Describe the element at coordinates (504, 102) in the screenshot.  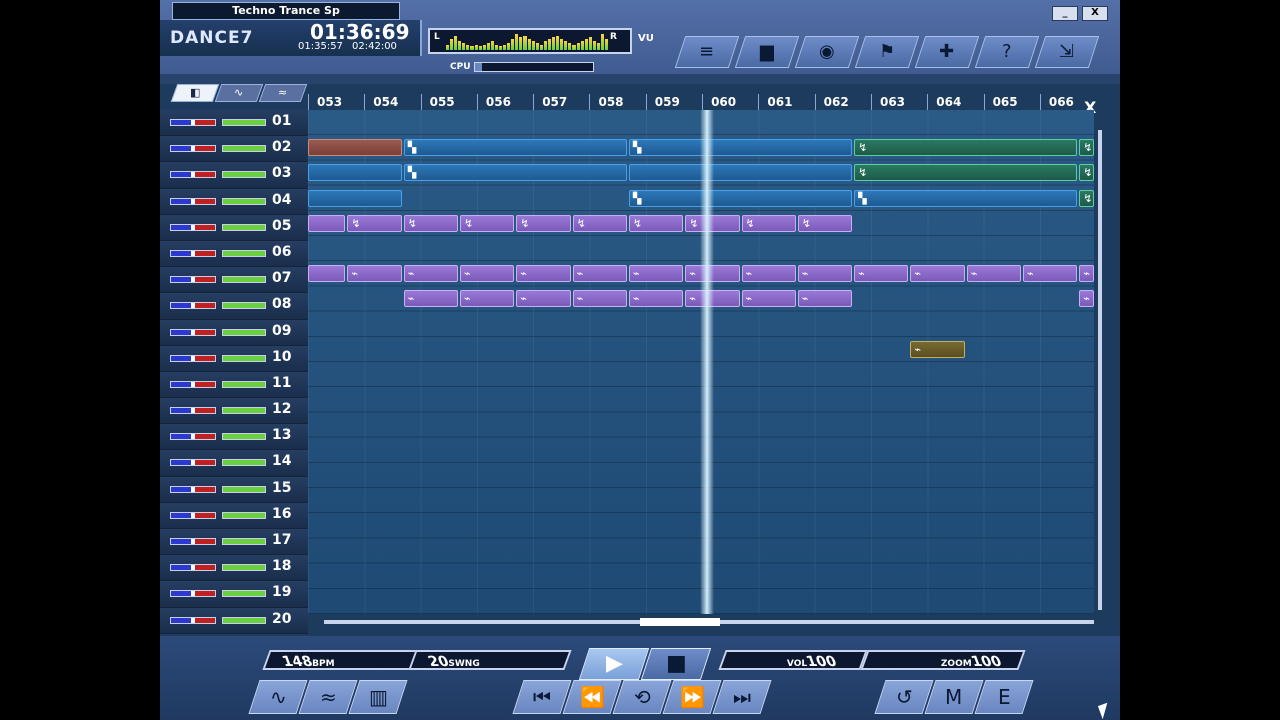
I see `bar-number: 056` at that location.